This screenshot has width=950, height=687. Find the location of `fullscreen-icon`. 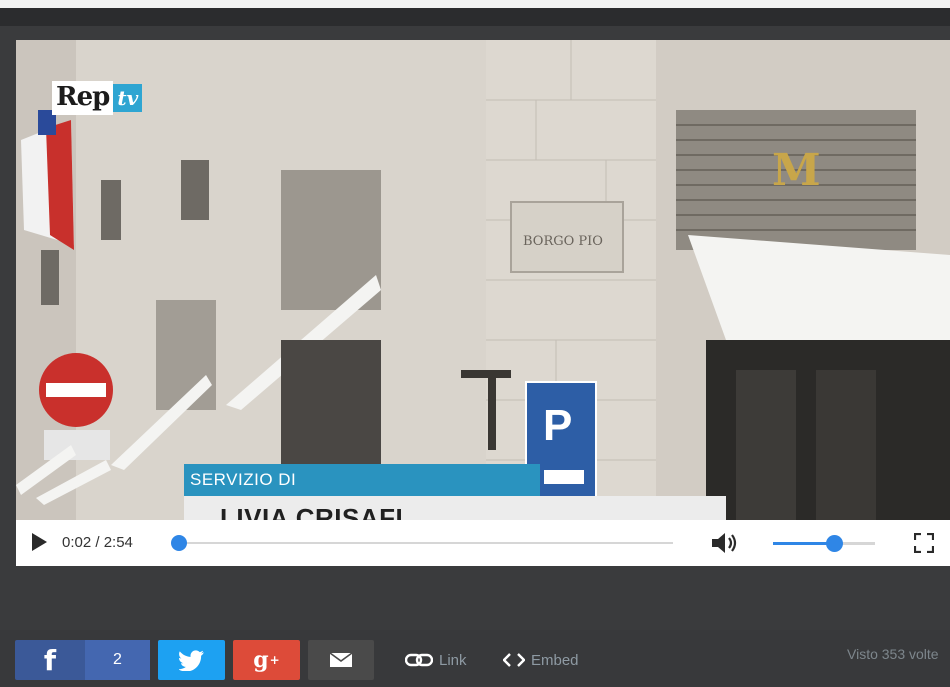

fullscreen-icon is located at coordinates (924, 543).